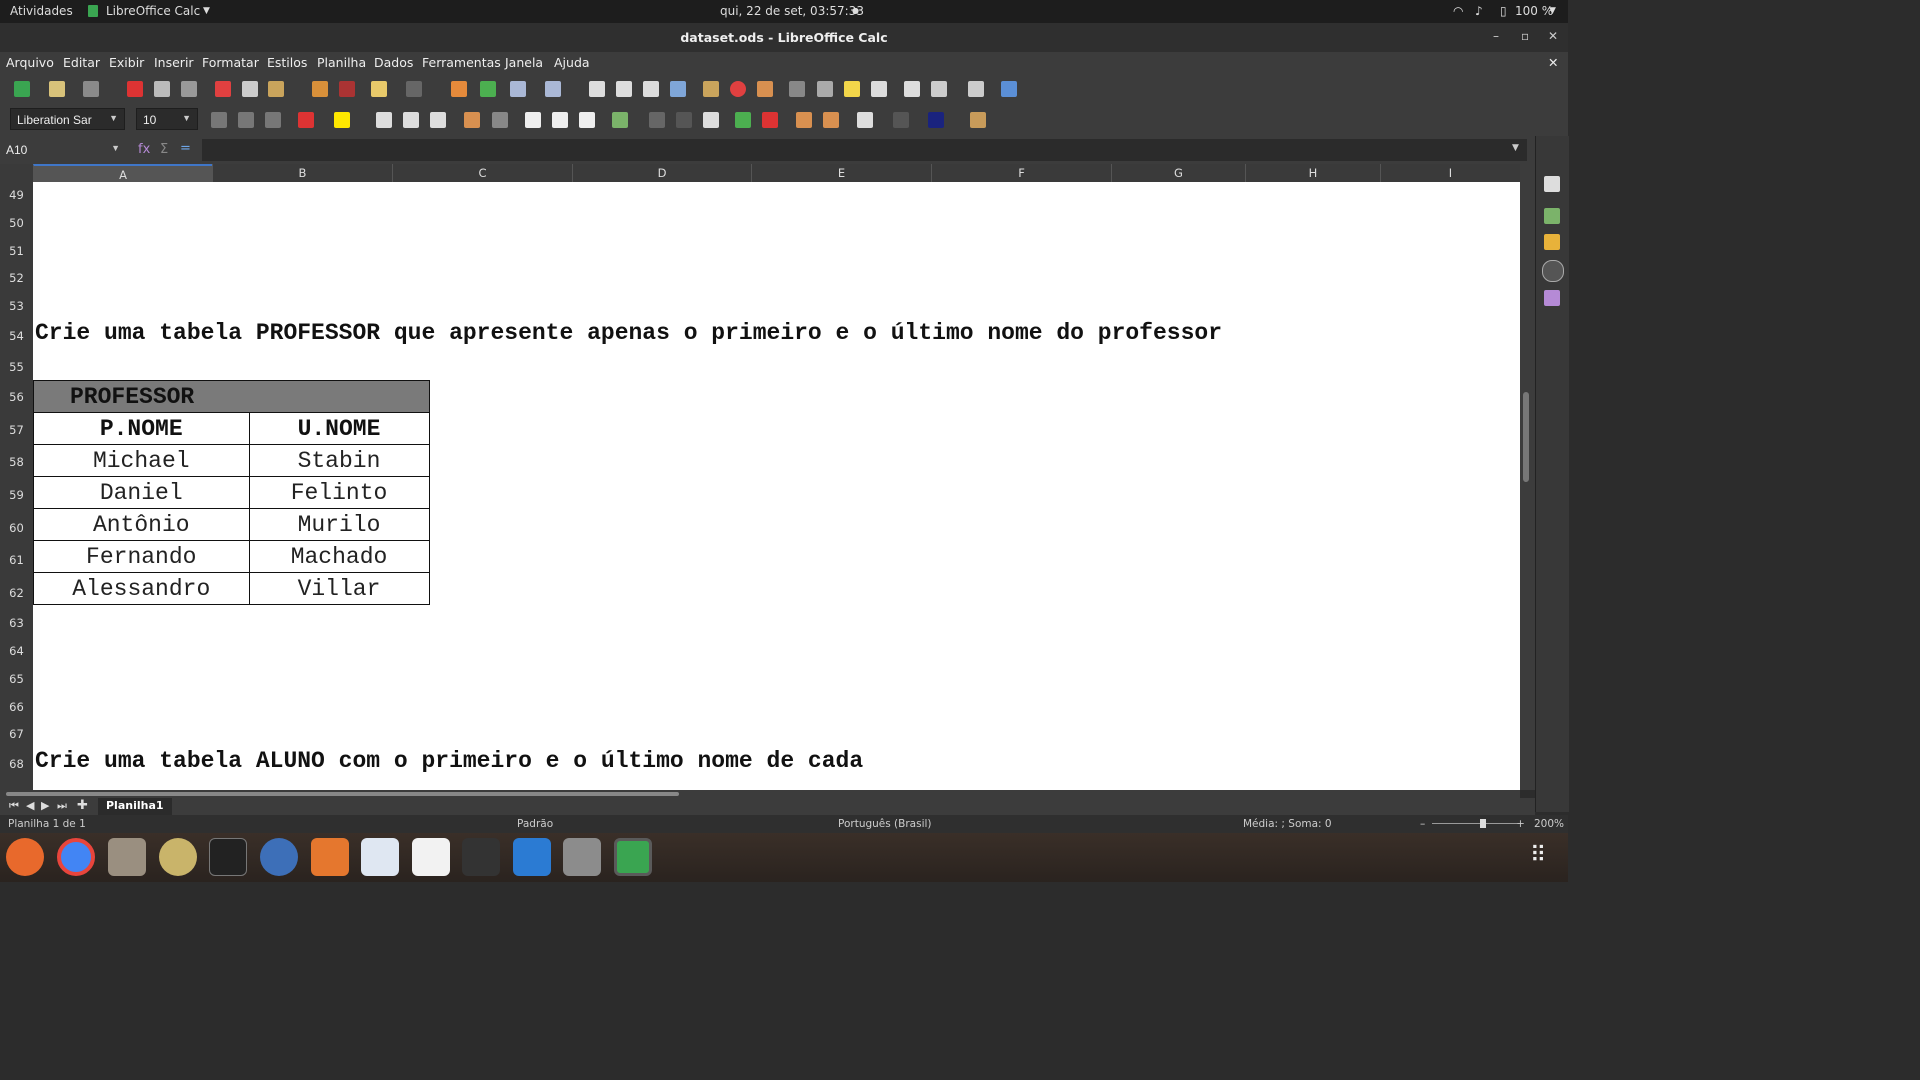 The height and width of the screenshot is (1080, 1920). Describe the element at coordinates (16, 528) in the screenshot. I see `row-header: 60` at that location.